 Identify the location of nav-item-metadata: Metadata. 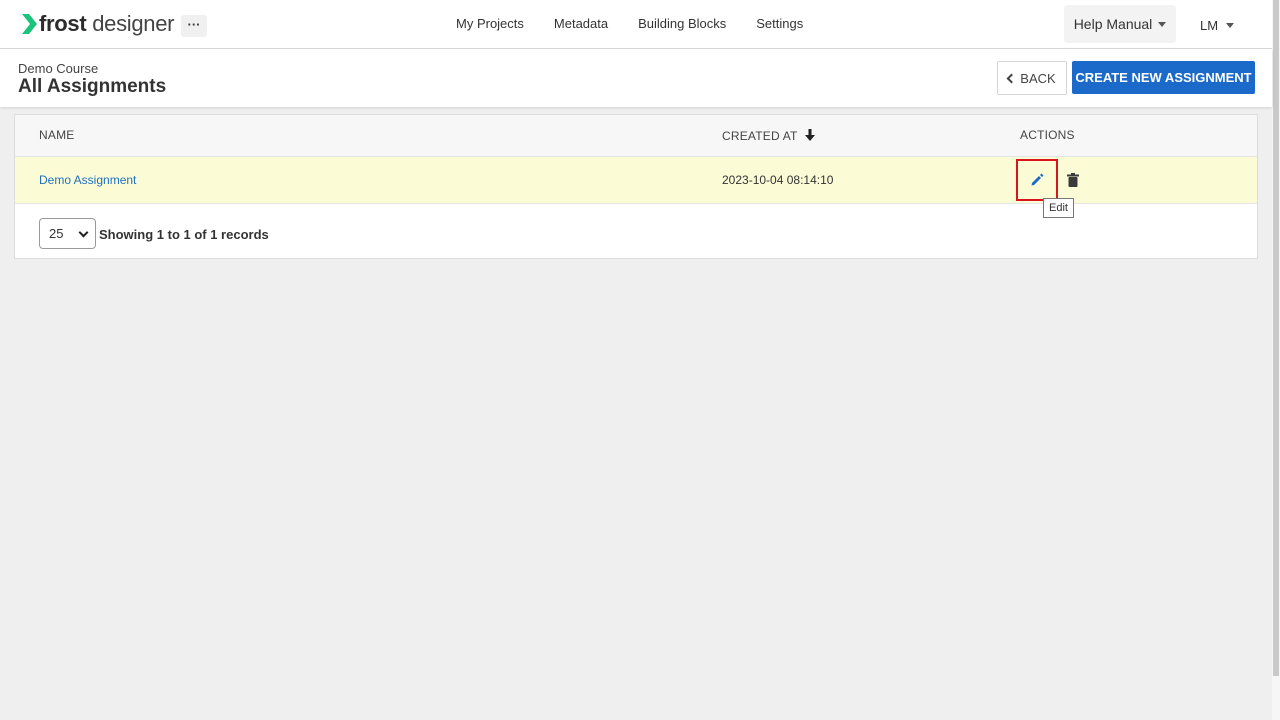
(581, 23).